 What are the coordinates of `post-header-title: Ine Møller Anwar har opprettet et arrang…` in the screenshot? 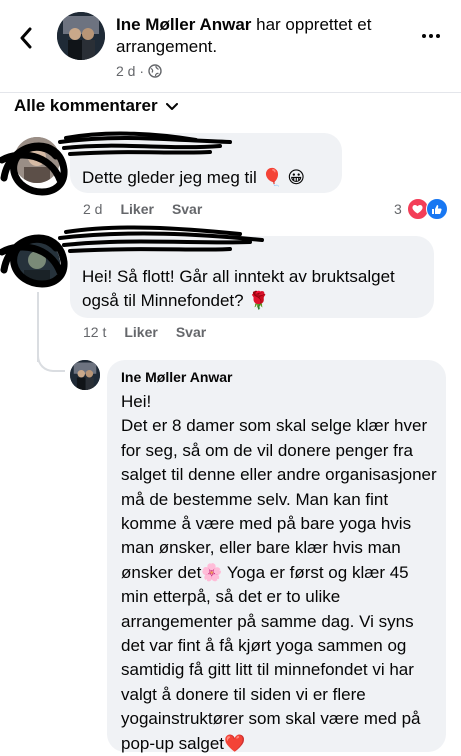 It's located at (258, 36).